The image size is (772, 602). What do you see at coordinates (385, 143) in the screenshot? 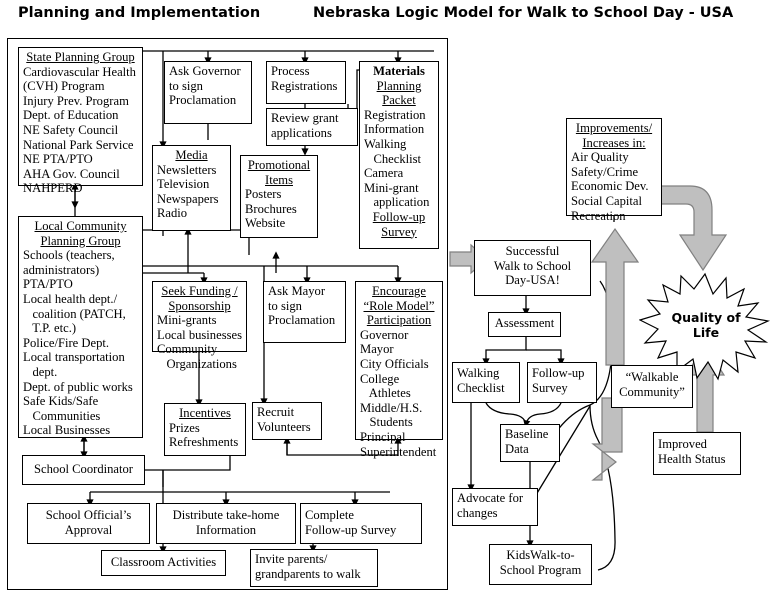
I see `materials-line-2: Walking` at bounding box center [385, 143].